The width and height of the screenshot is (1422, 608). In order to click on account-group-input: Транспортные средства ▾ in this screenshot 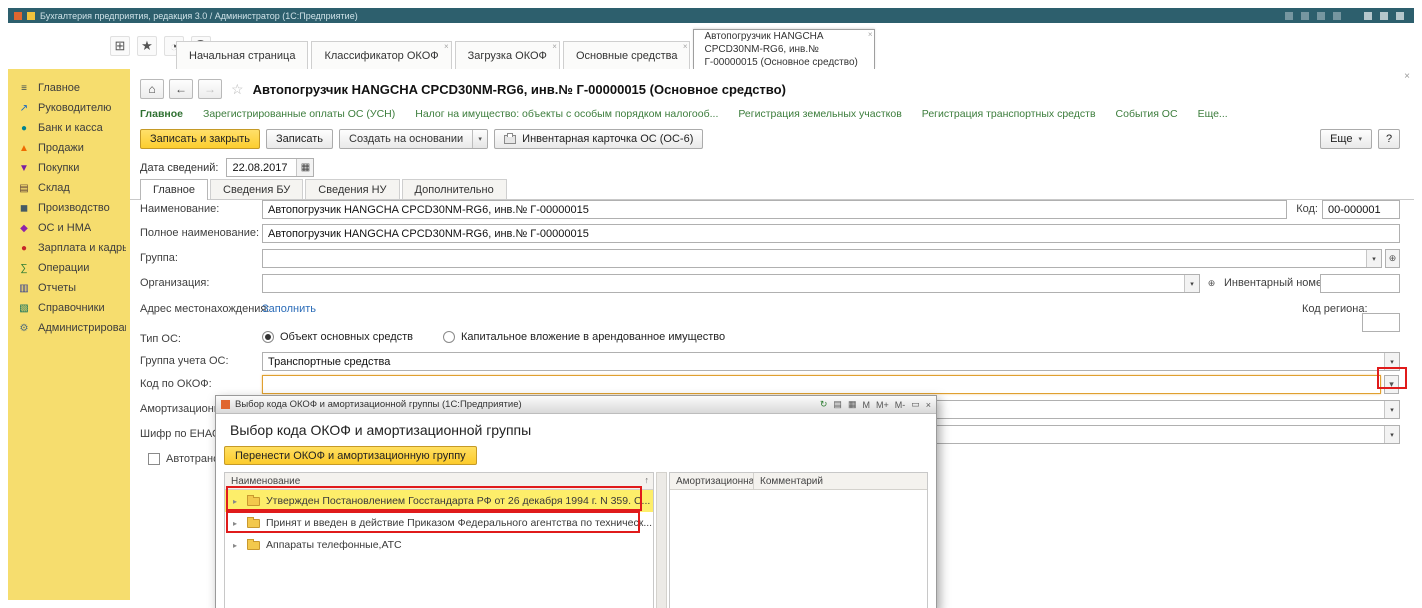, I will do `click(831, 361)`.